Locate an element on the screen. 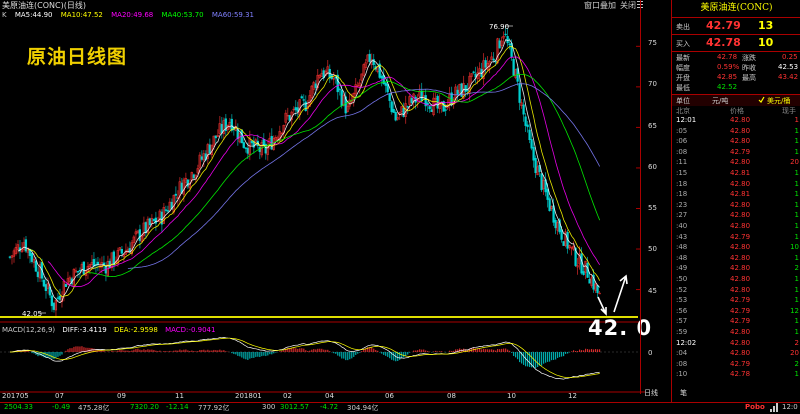  sell-row: 卖出 42.79 13 is located at coordinates (736, 26).